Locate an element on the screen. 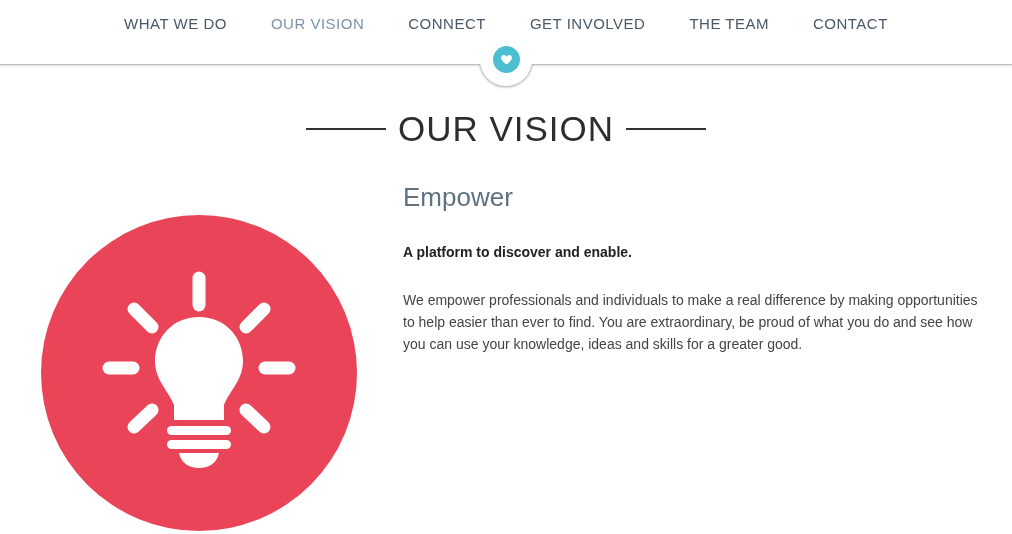  nav-link: WHAT WE DO is located at coordinates (175, 24).